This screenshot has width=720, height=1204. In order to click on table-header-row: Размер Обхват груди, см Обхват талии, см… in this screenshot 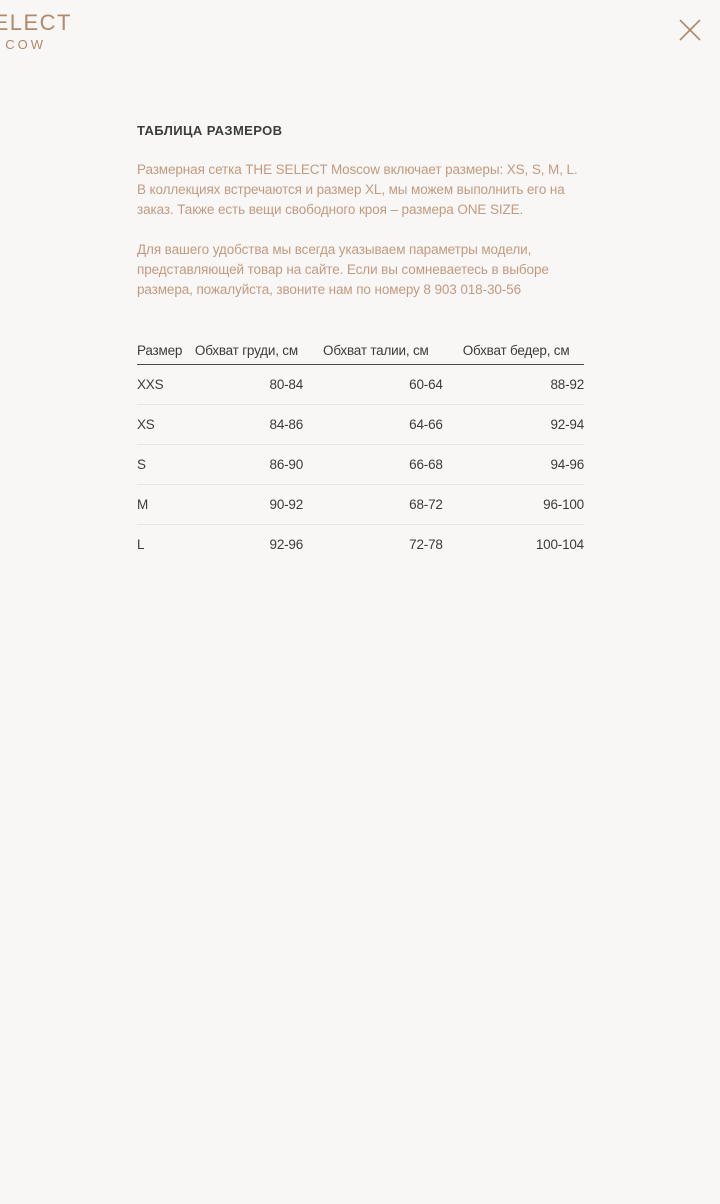, I will do `click(360, 350)`.